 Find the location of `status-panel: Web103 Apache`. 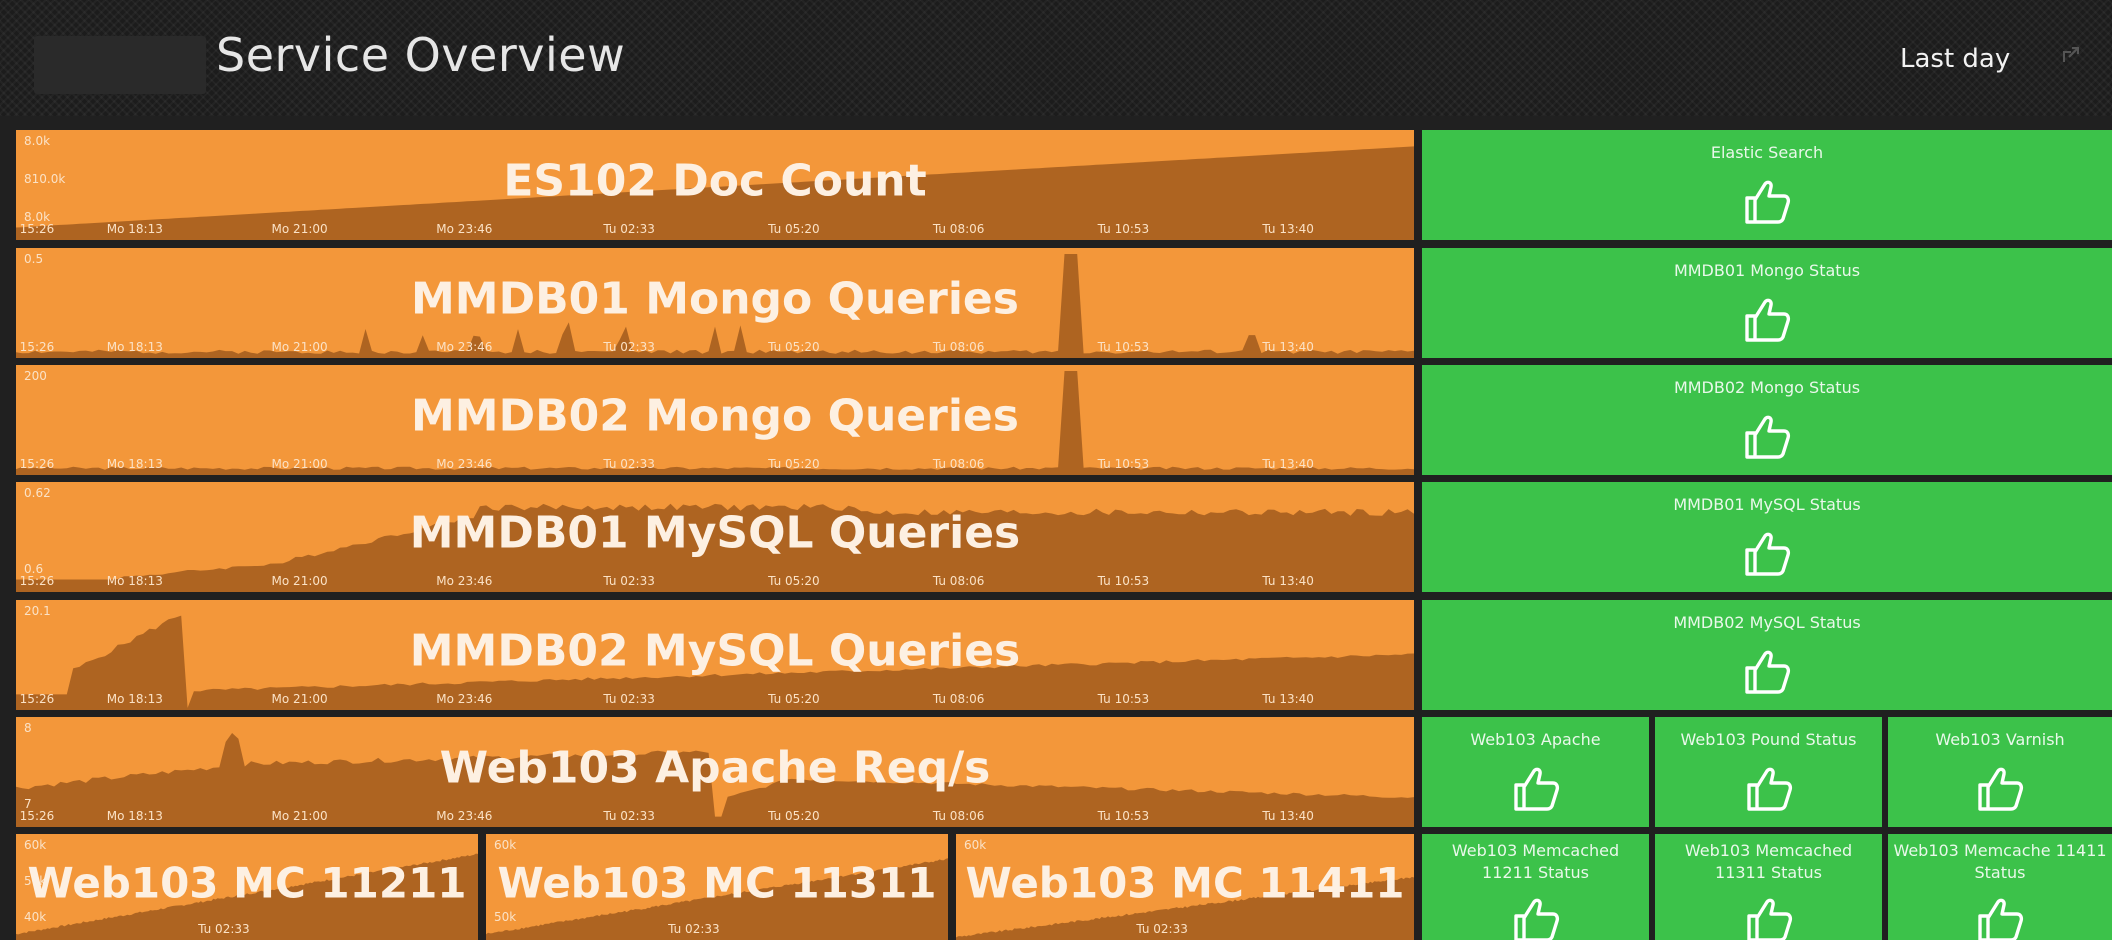

status-panel: Web103 Apache is located at coordinates (1535, 772).